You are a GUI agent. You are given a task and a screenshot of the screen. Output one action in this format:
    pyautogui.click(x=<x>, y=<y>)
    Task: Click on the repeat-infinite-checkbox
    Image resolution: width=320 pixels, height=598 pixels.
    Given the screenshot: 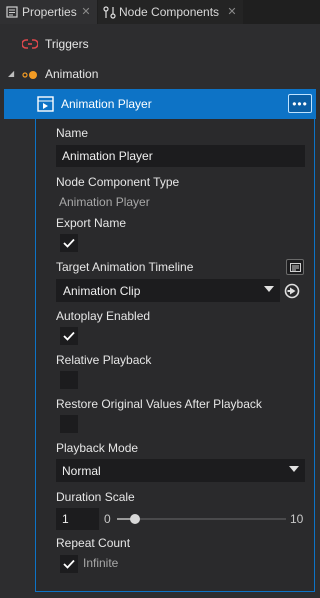 What is the action you would take?
    pyautogui.click(x=69, y=564)
    